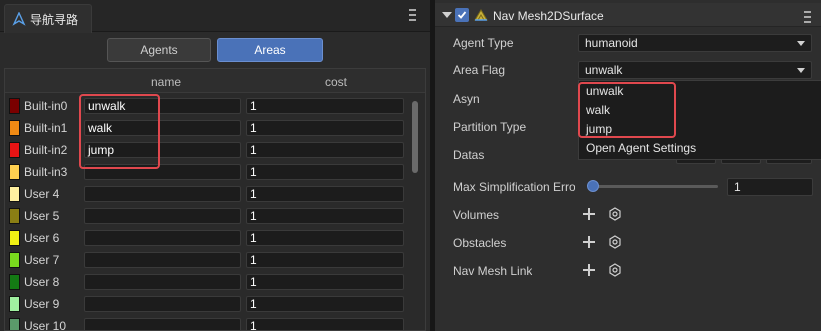 Image resolution: width=821 pixels, height=331 pixels. What do you see at coordinates (770, 187) in the screenshot?
I see `max-simplification-input: 1` at bounding box center [770, 187].